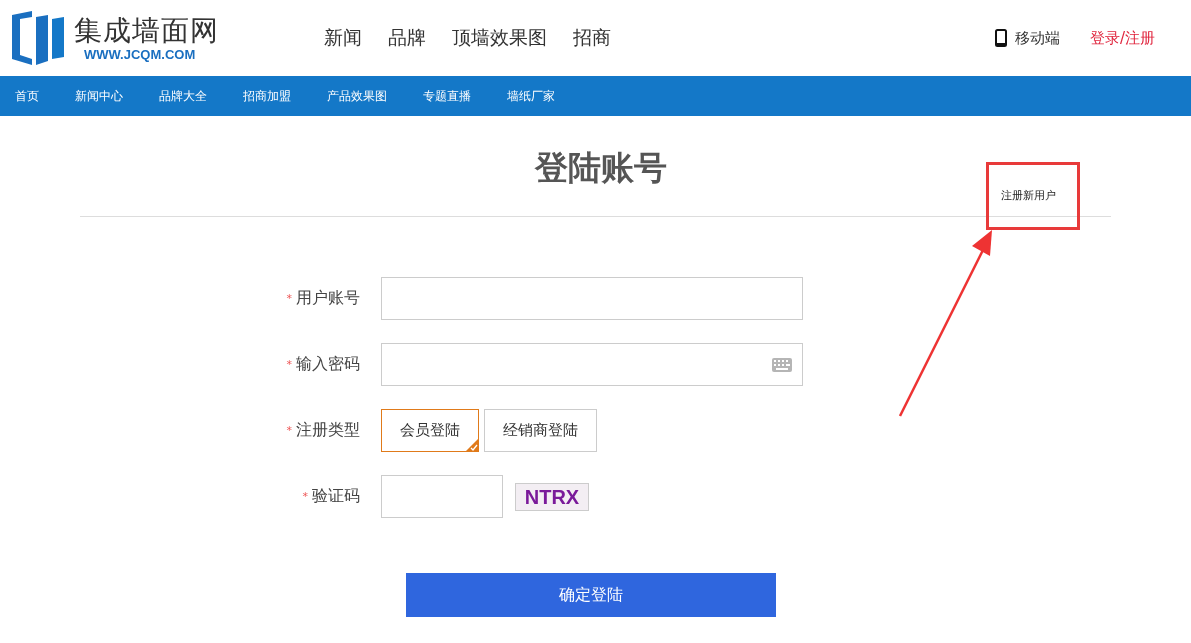 Image resolution: width=1191 pixels, height=643 pixels. I want to click on menu-link: 品牌, so click(407, 38).